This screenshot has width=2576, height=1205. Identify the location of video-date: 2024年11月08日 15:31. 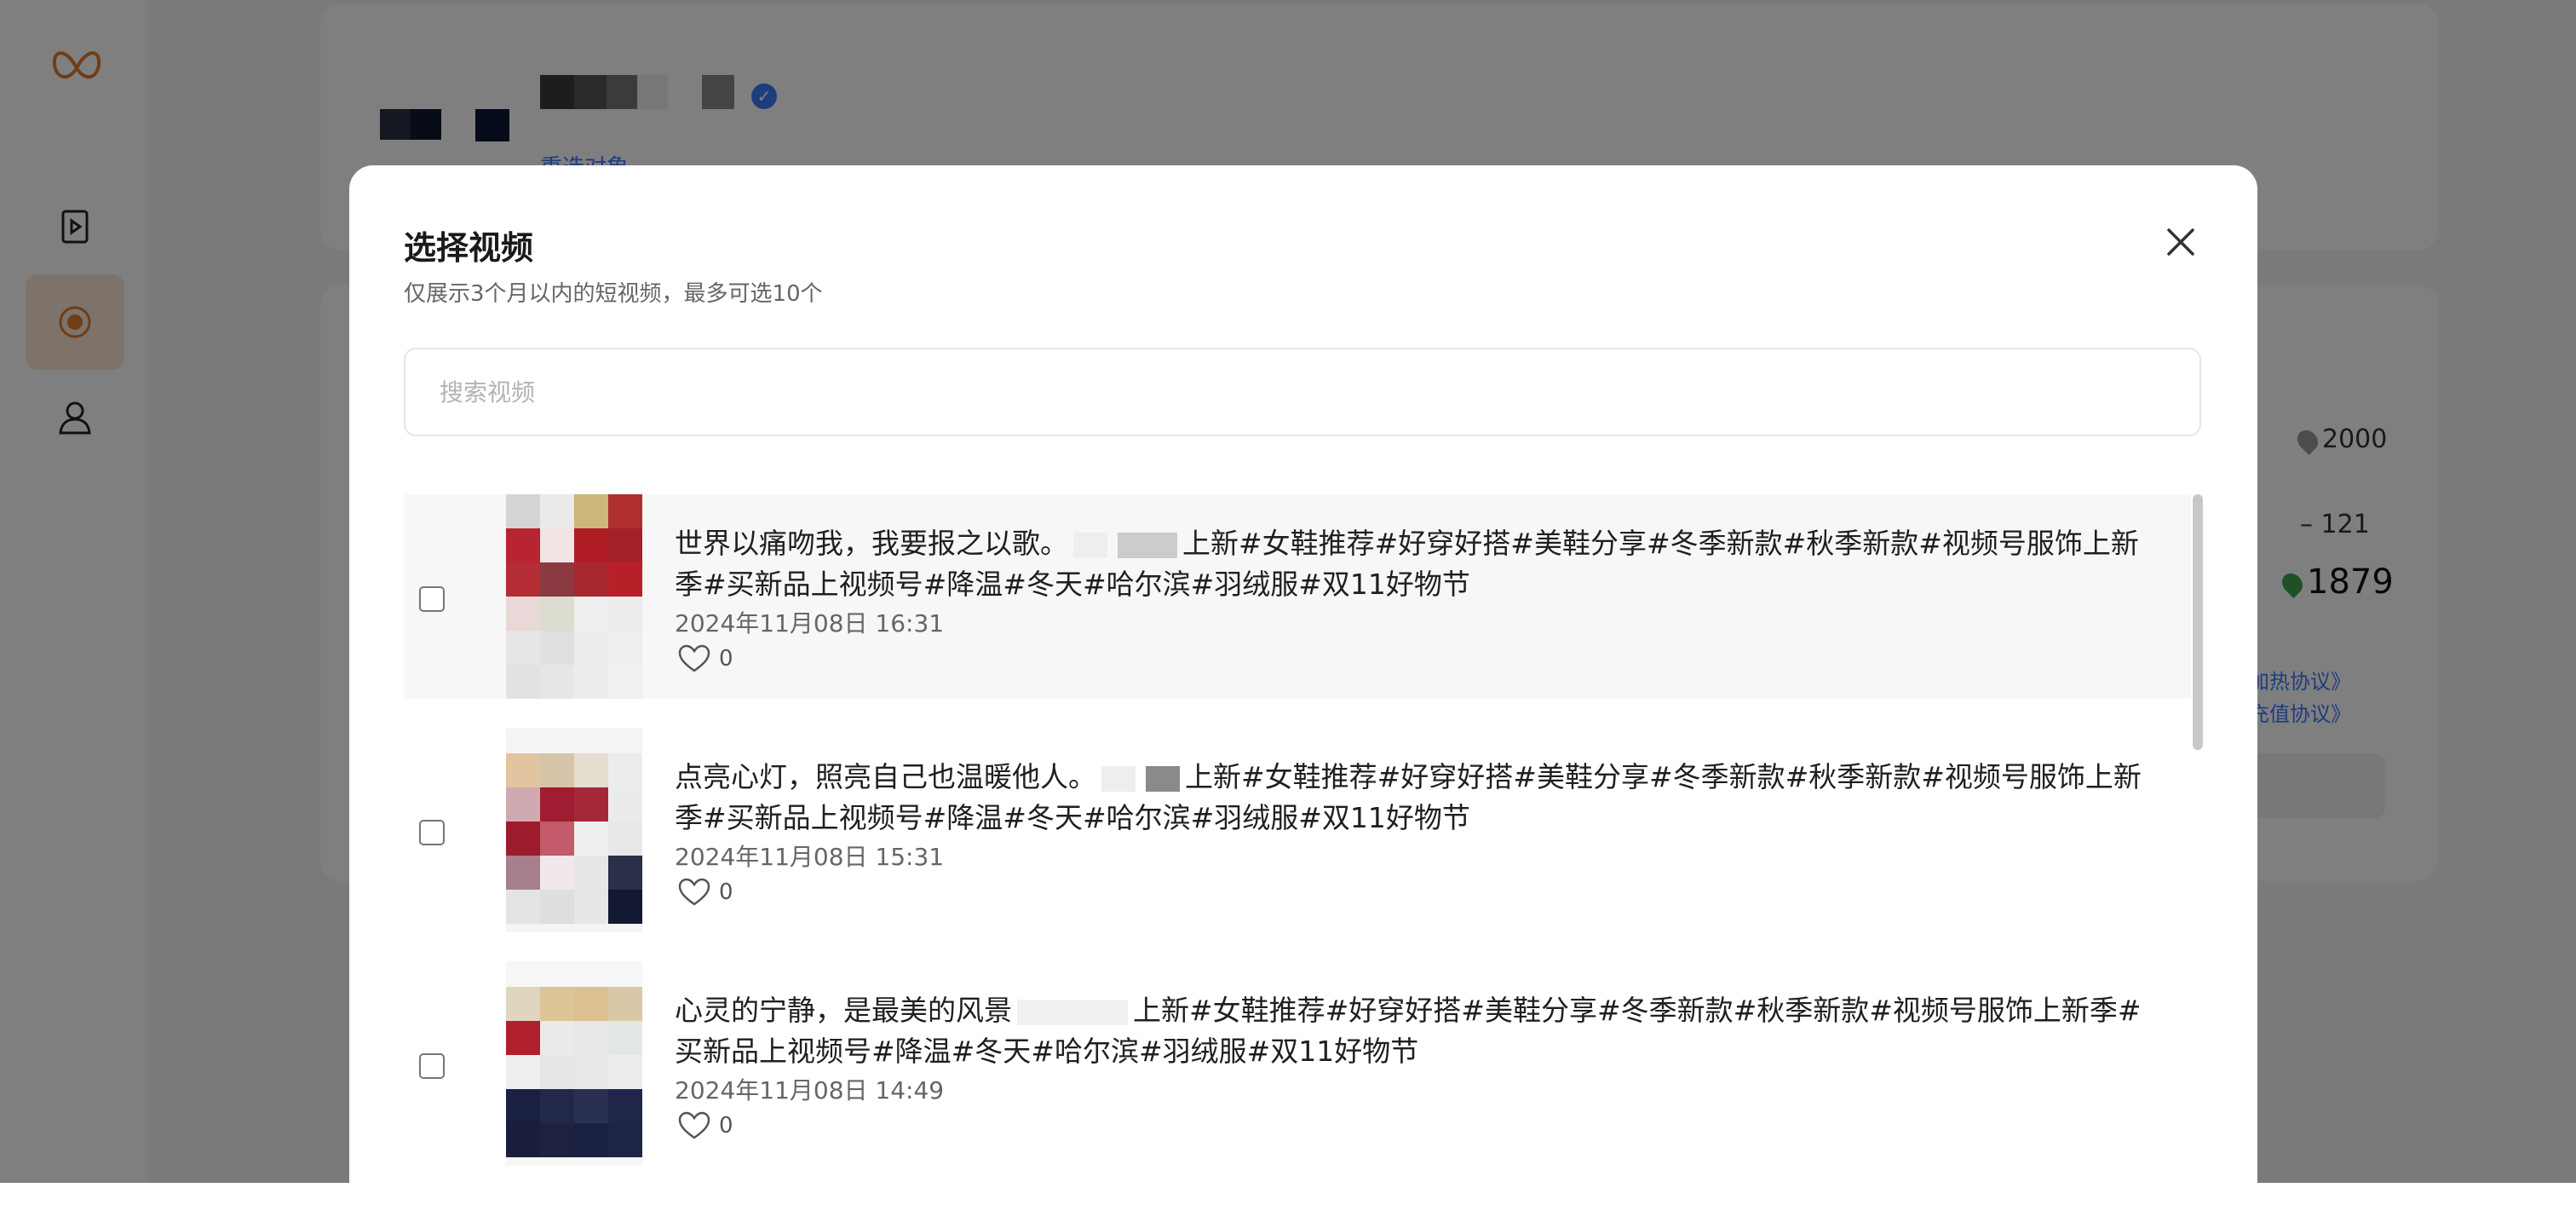
(810, 857).